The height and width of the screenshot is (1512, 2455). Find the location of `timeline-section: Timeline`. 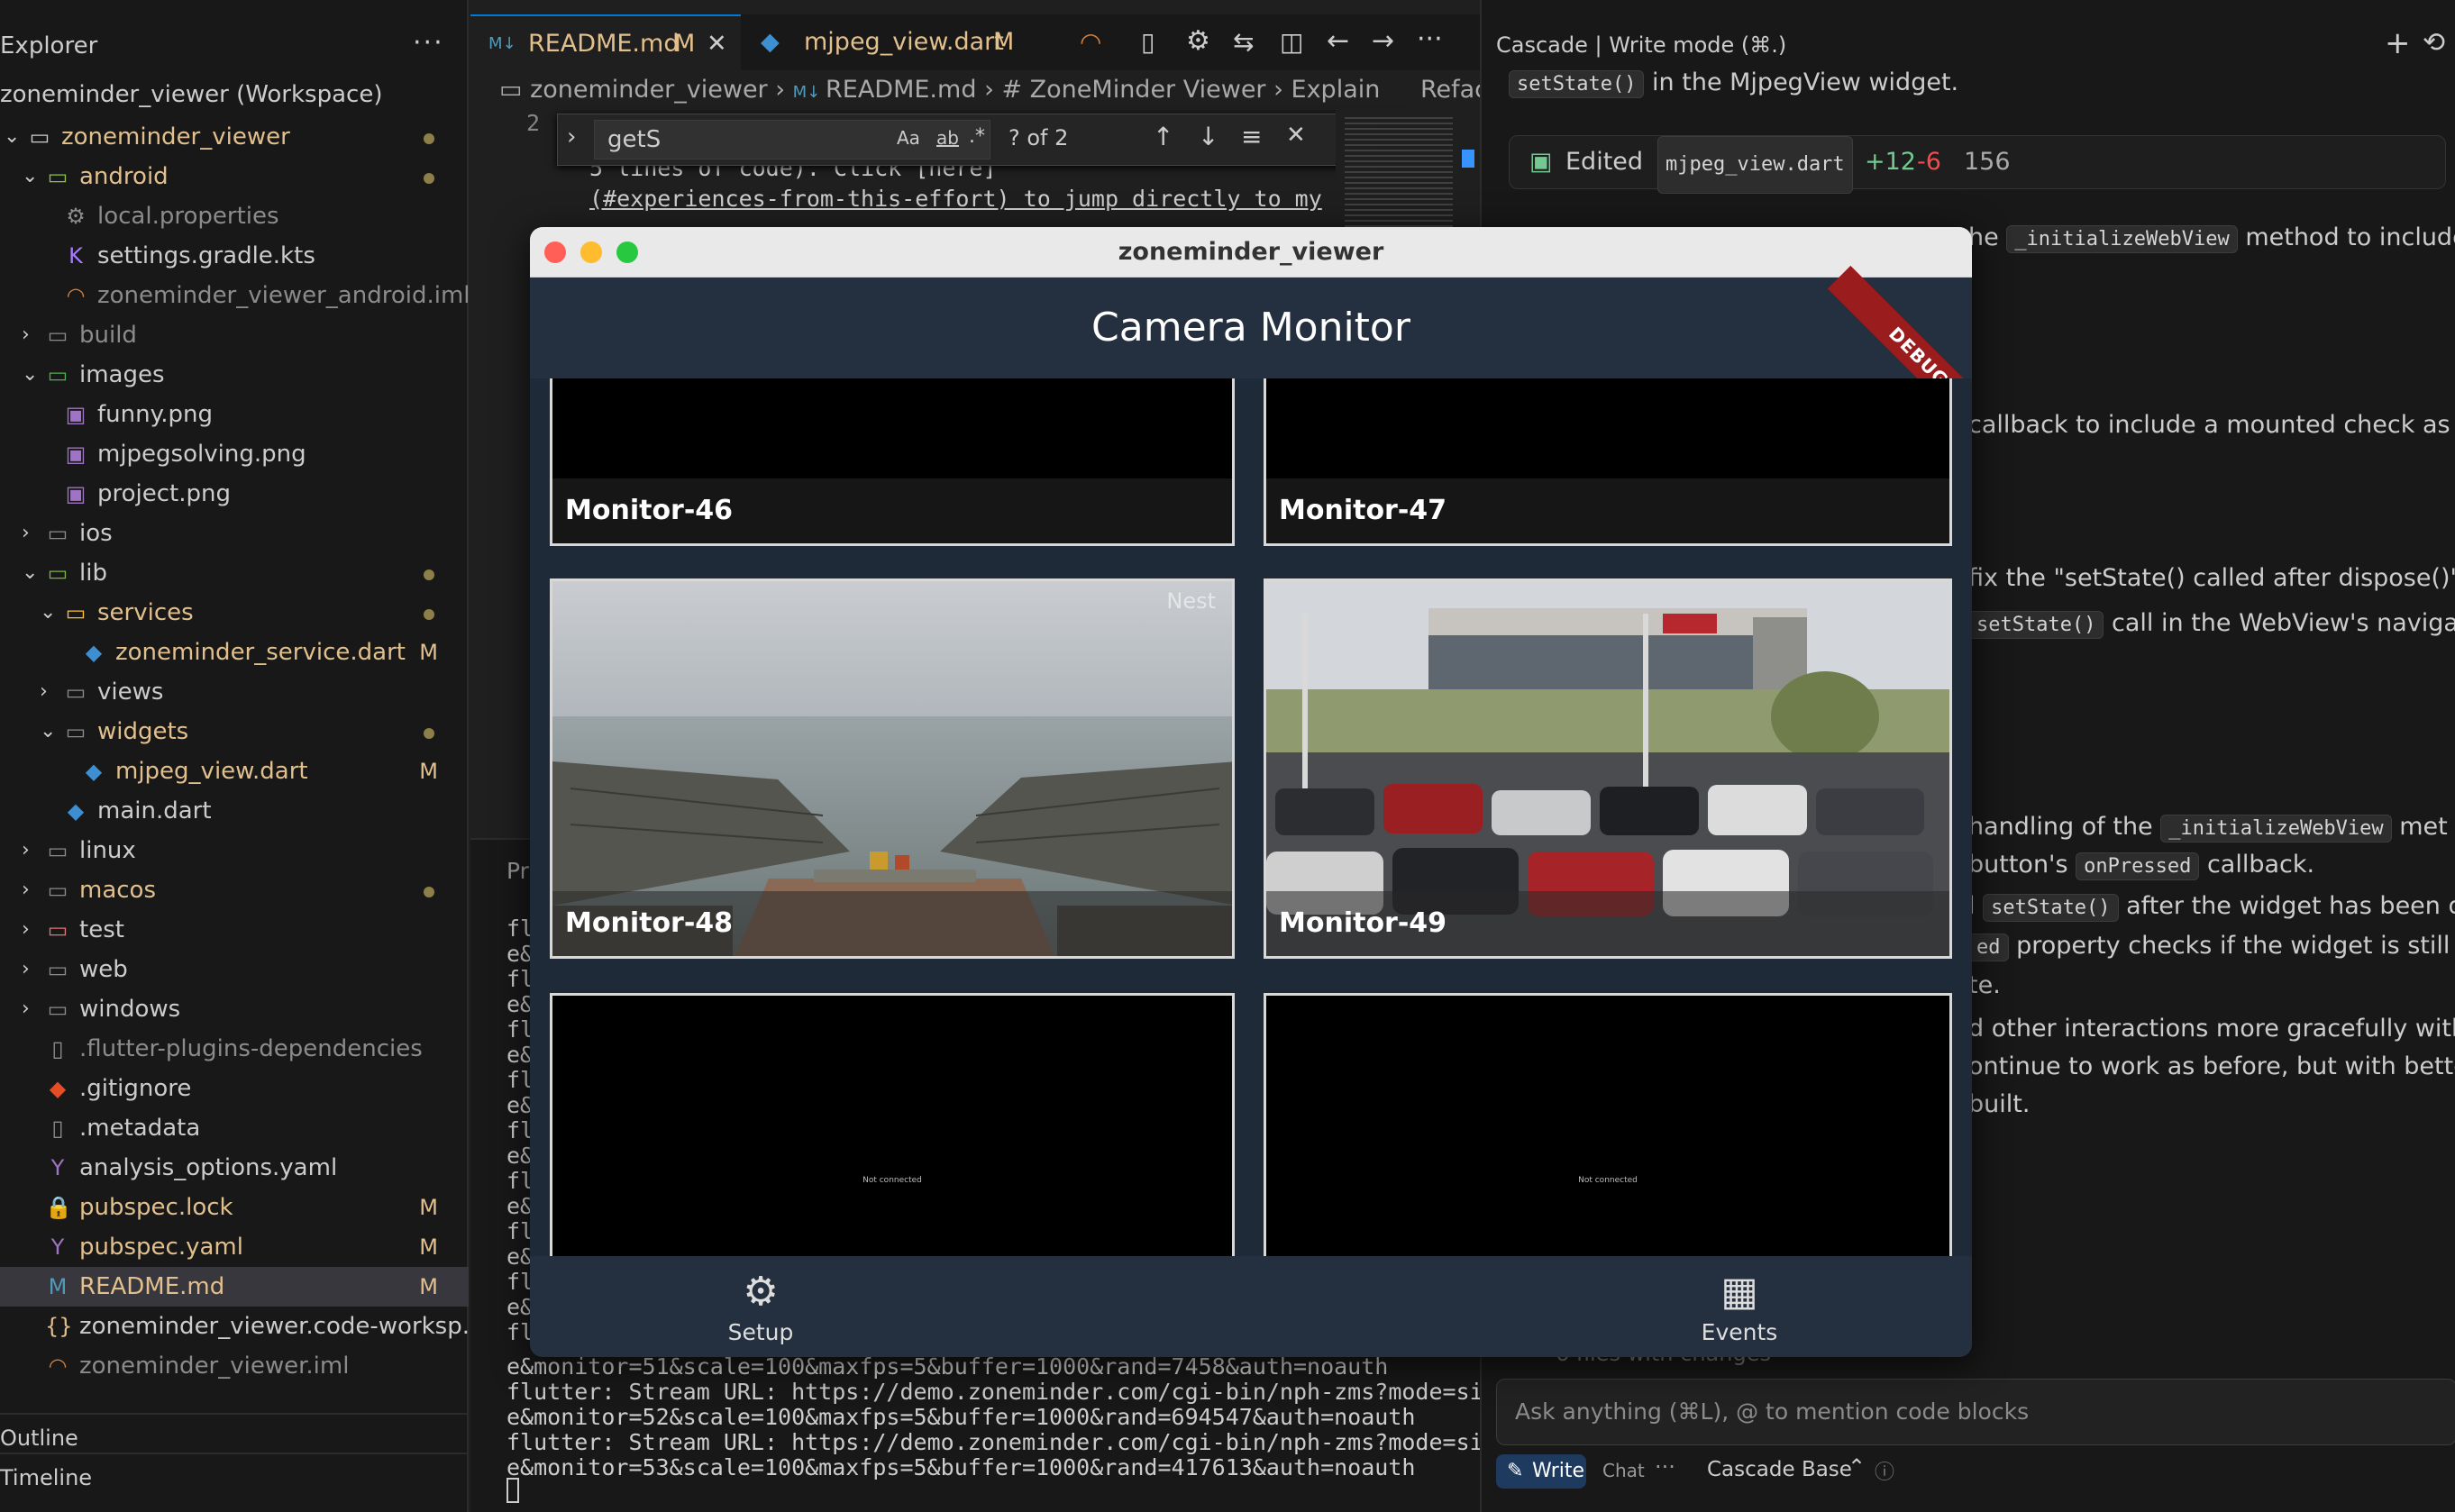

timeline-section: Timeline is located at coordinates (46, 1477).